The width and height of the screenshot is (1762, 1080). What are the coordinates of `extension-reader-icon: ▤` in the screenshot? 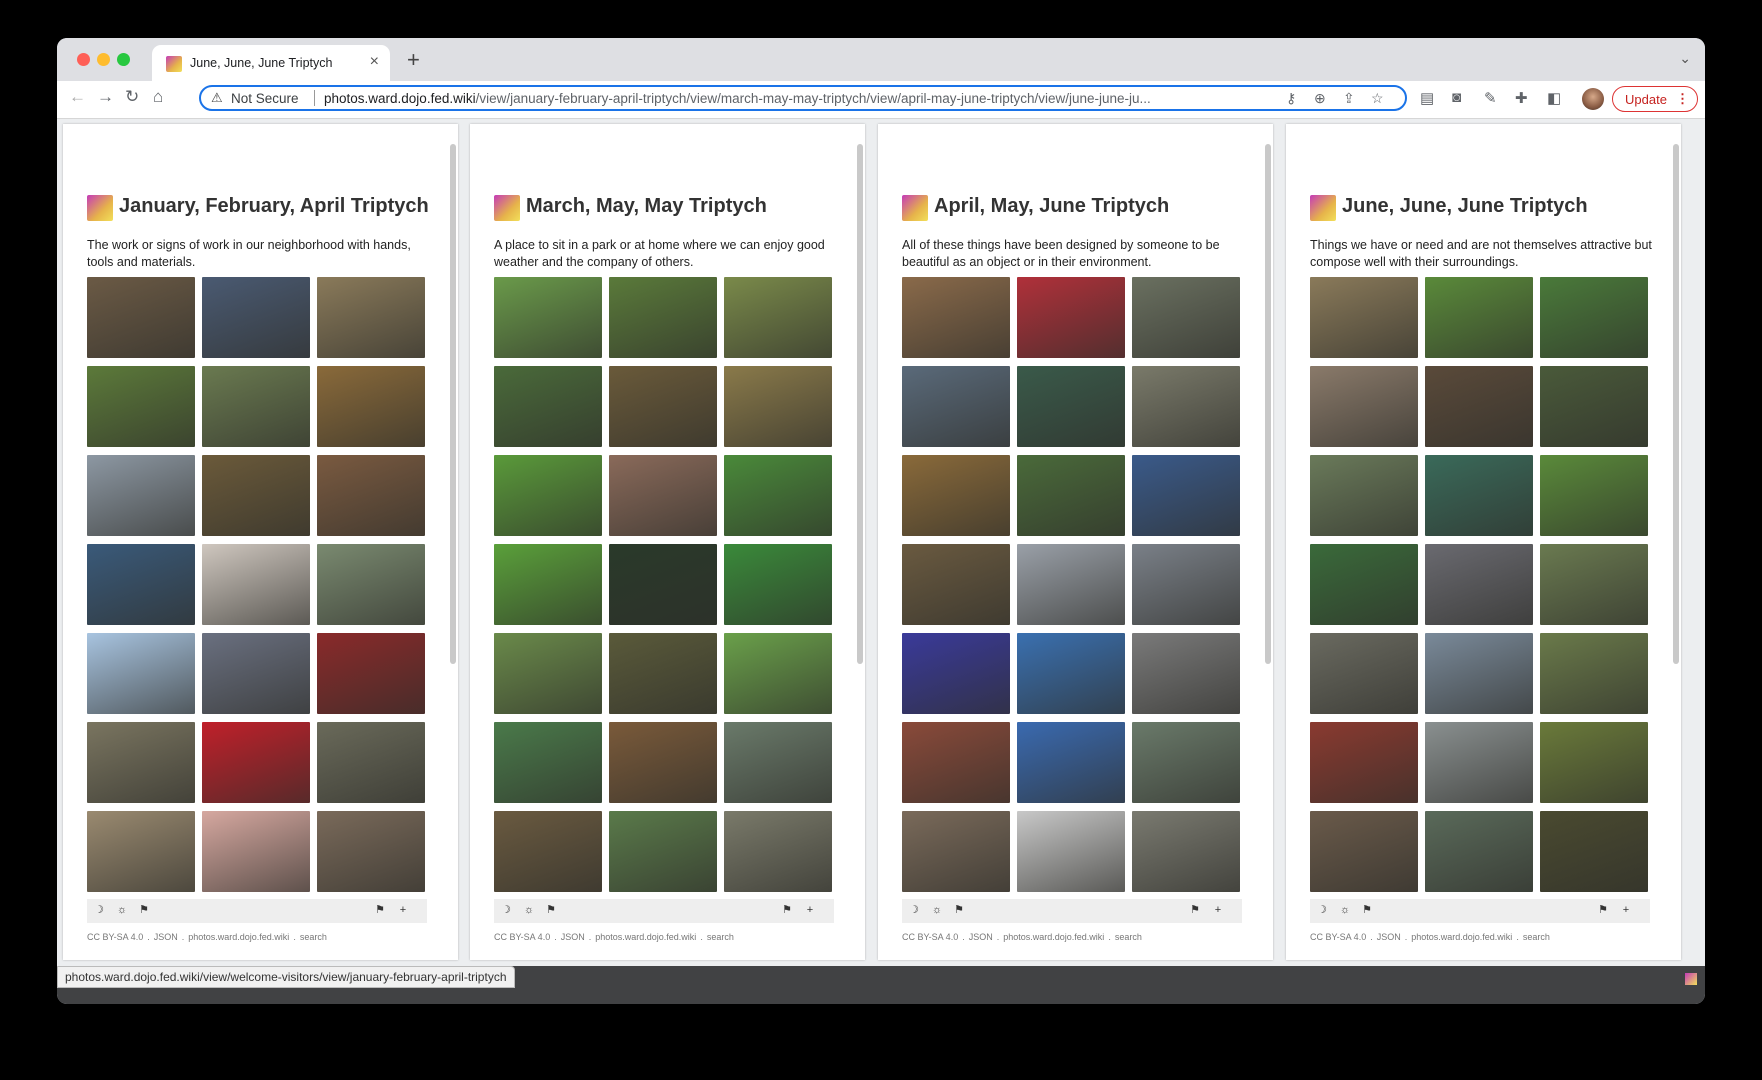 It's located at (1427, 98).